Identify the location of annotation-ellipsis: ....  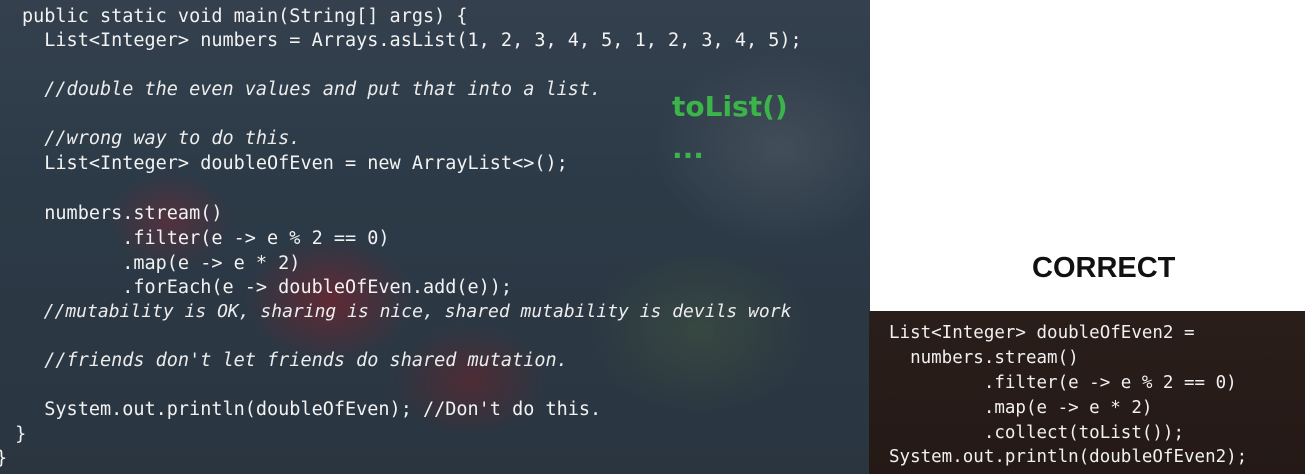
(688, 148).